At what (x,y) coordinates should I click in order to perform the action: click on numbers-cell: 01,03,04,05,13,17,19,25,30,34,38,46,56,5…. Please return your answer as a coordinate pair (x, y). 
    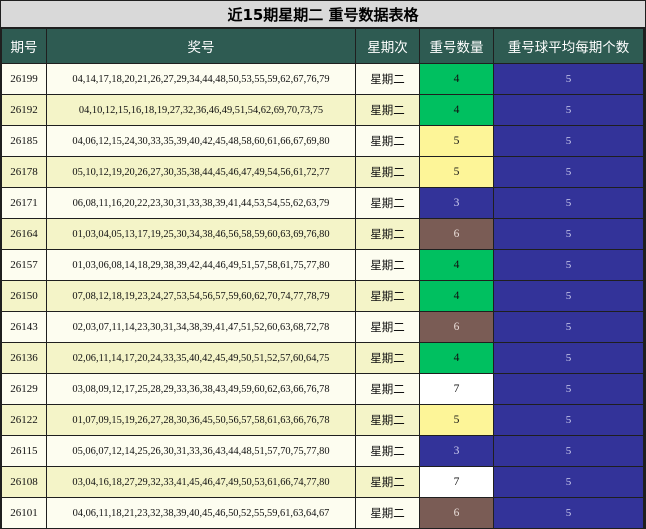
    Looking at the image, I should click on (201, 234).